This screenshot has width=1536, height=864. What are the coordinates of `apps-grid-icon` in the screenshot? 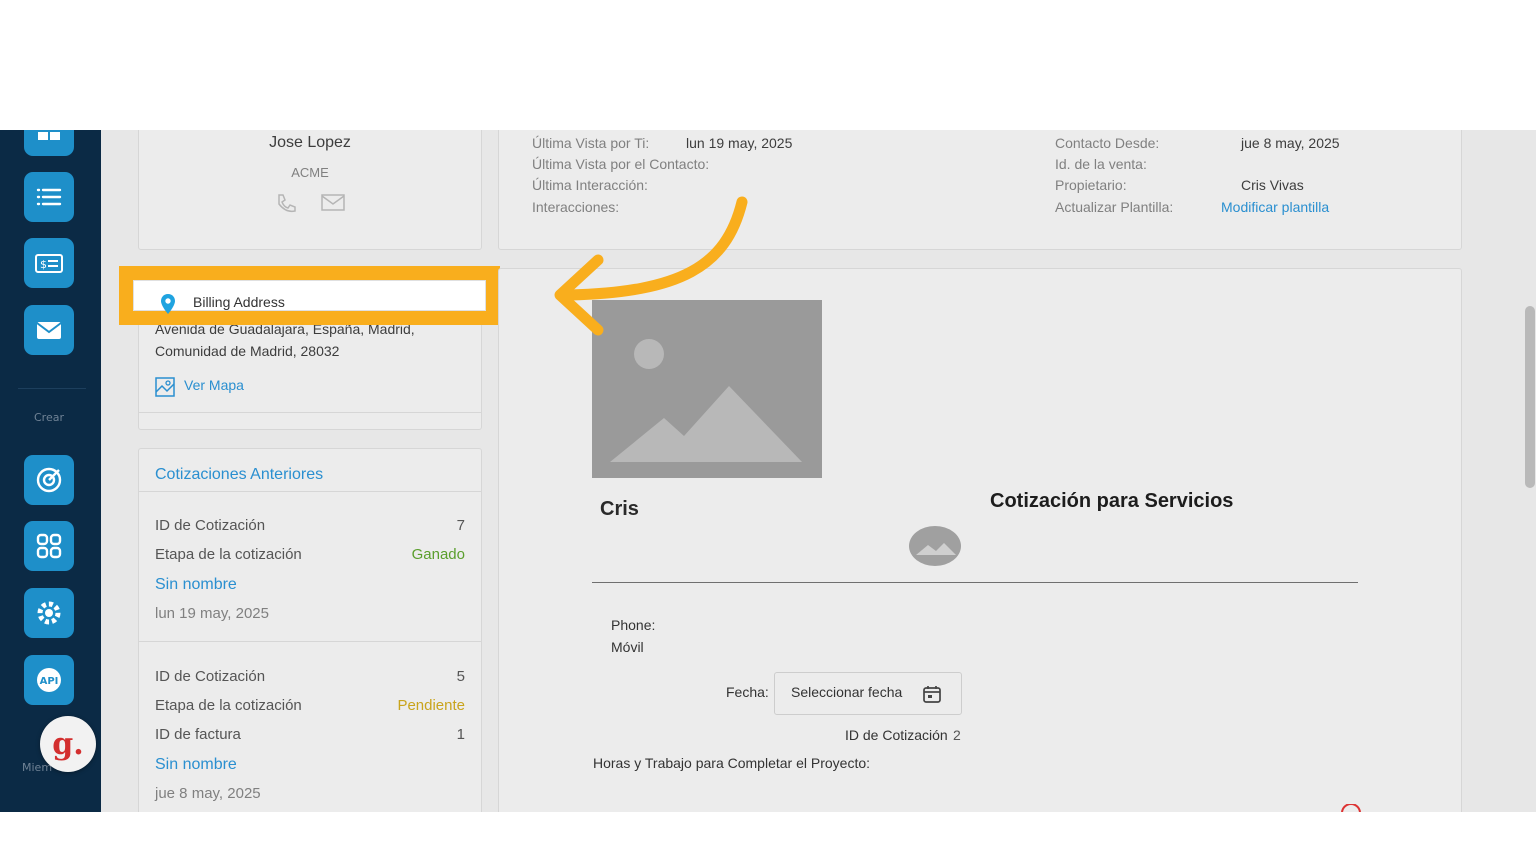 It's located at (49, 546).